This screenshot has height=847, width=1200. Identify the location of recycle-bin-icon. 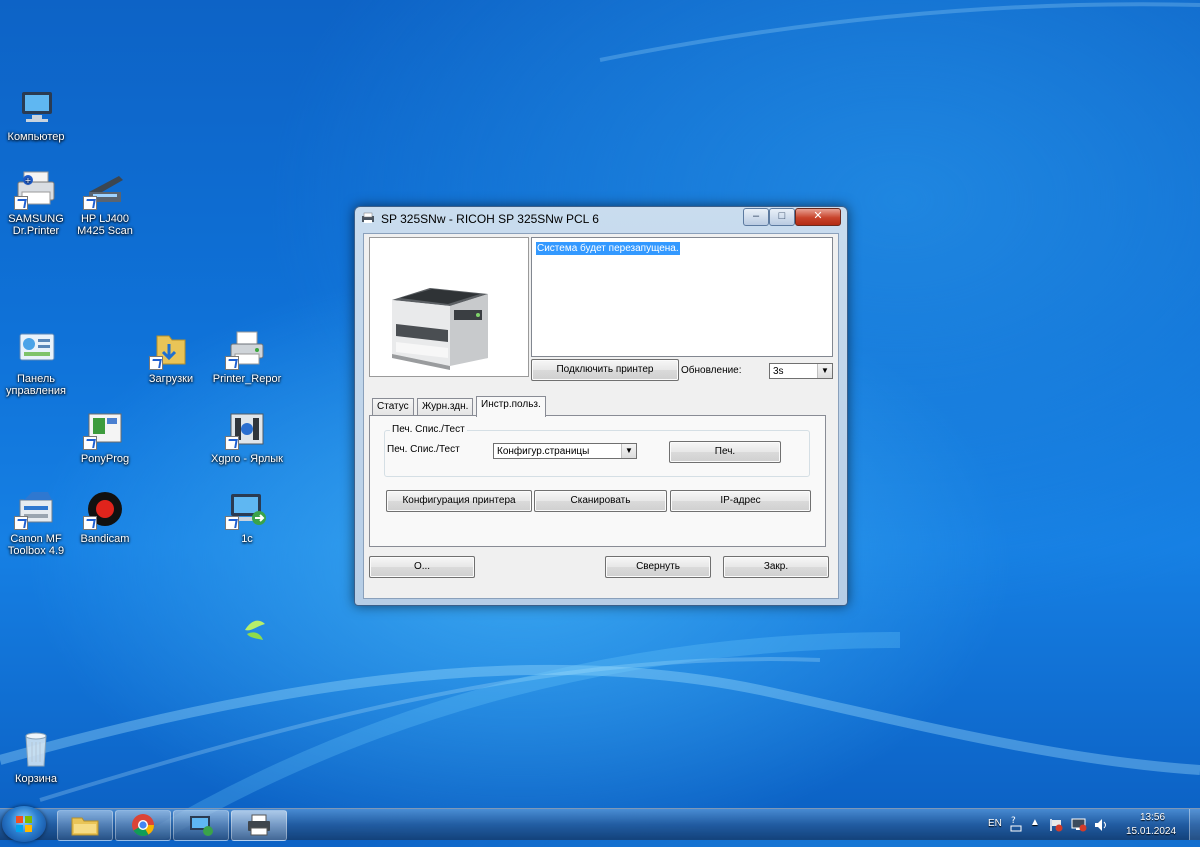
(36, 749).